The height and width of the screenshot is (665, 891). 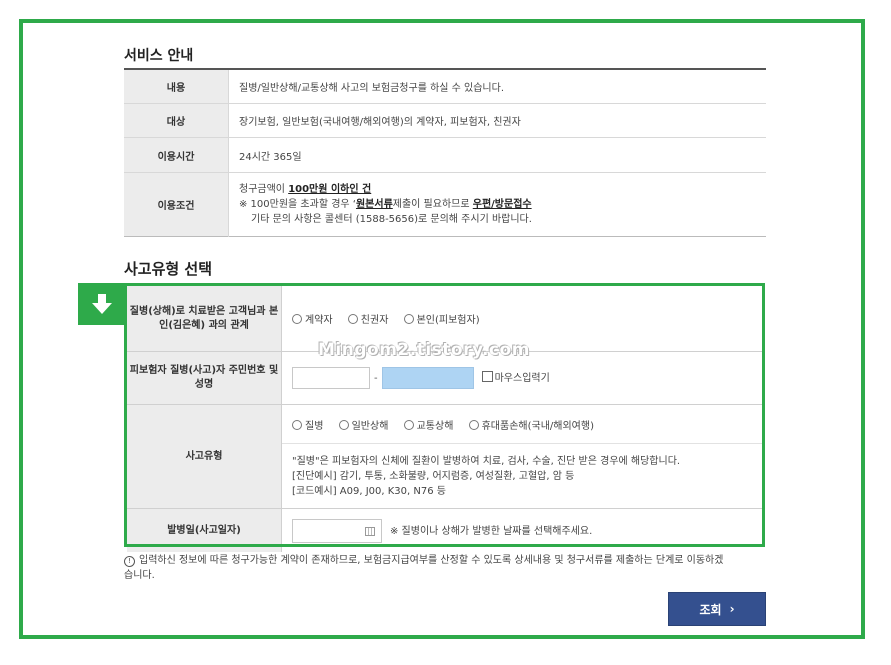 What do you see at coordinates (502, 204) in the screenshot?
I see `mail-visit-highlight: 우편/방문접수` at bounding box center [502, 204].